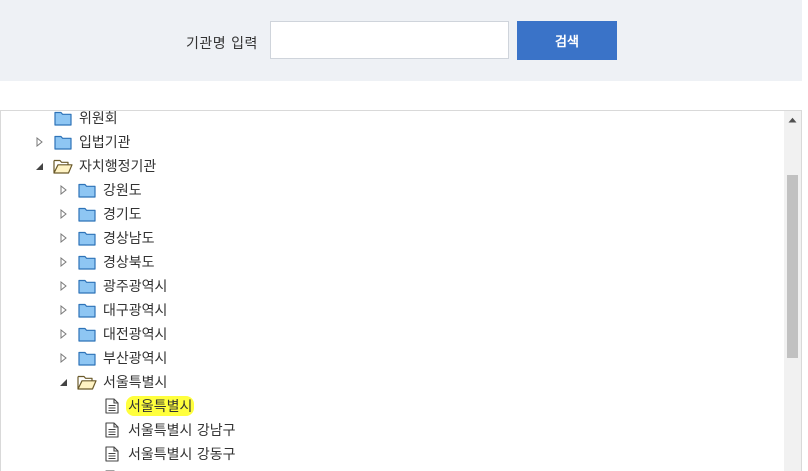 The image size is (808, 471). What do you see at coordinates (100, 190) in the screenshot?
I see `tree-folder-item: 강원도` at bounding box center [100, 190].